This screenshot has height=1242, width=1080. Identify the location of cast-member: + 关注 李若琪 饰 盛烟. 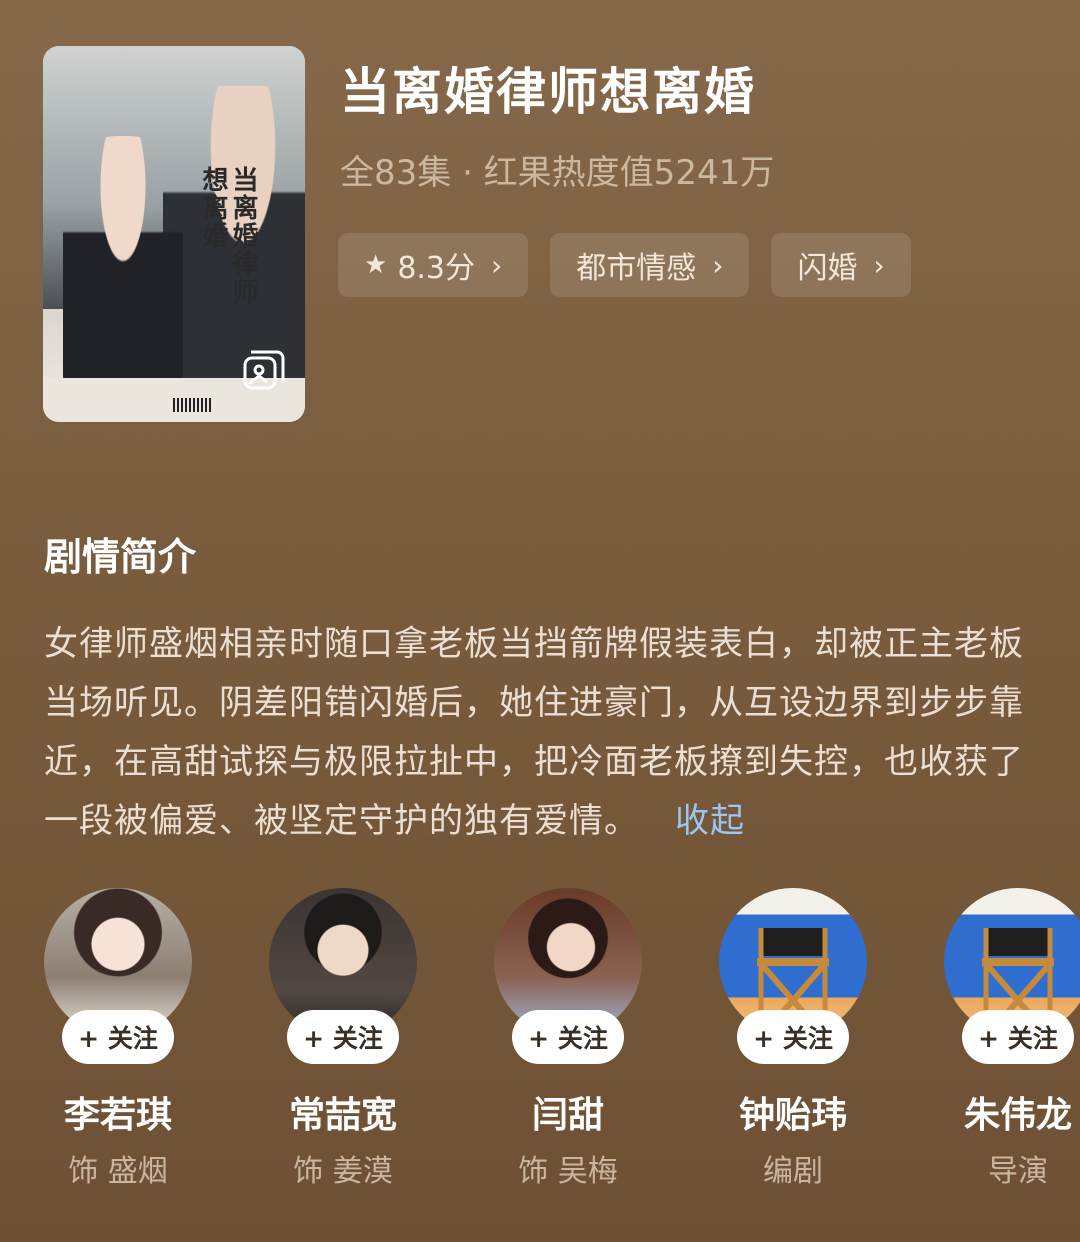
(118, 1039).